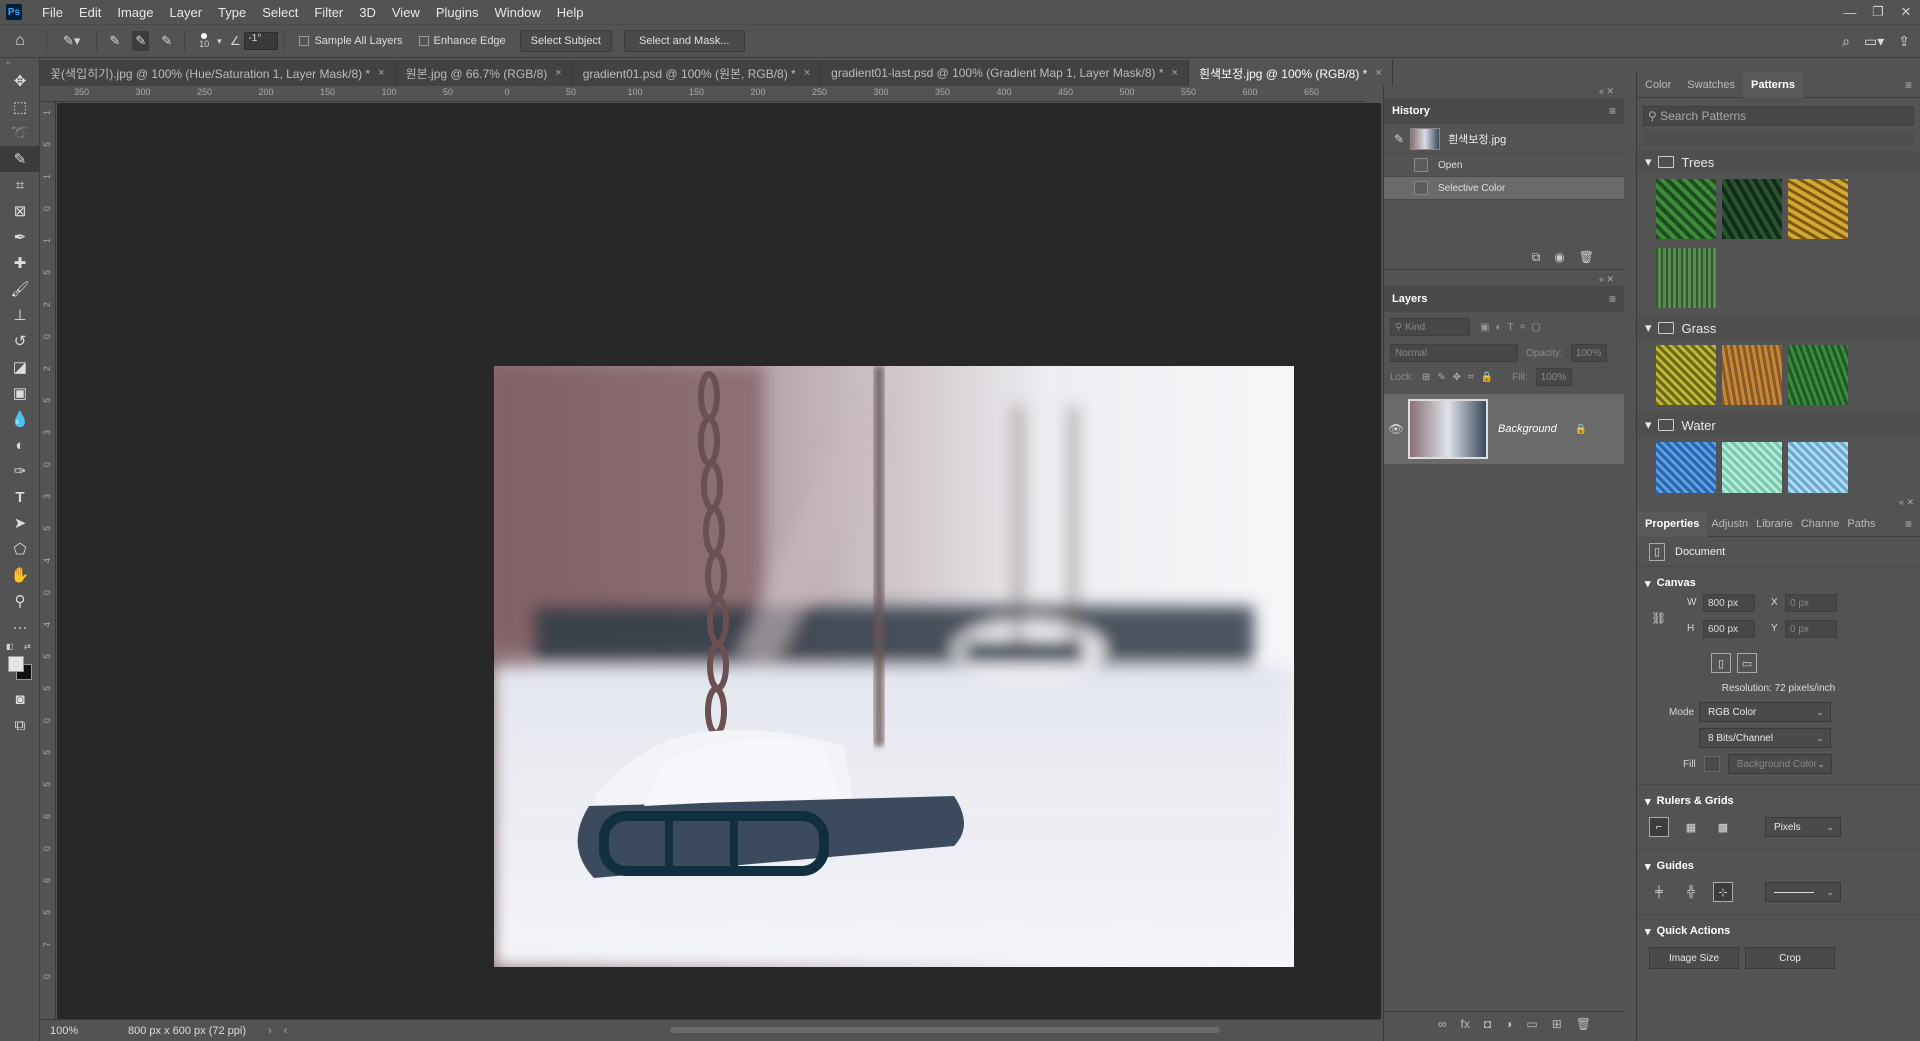 This screenshot has width=1920, height=1041. What do you see at coordinates (1658, 618) in the screenshot?
I see `link-dimensions-icon: ⛓` at bounding box center [1658, 618].